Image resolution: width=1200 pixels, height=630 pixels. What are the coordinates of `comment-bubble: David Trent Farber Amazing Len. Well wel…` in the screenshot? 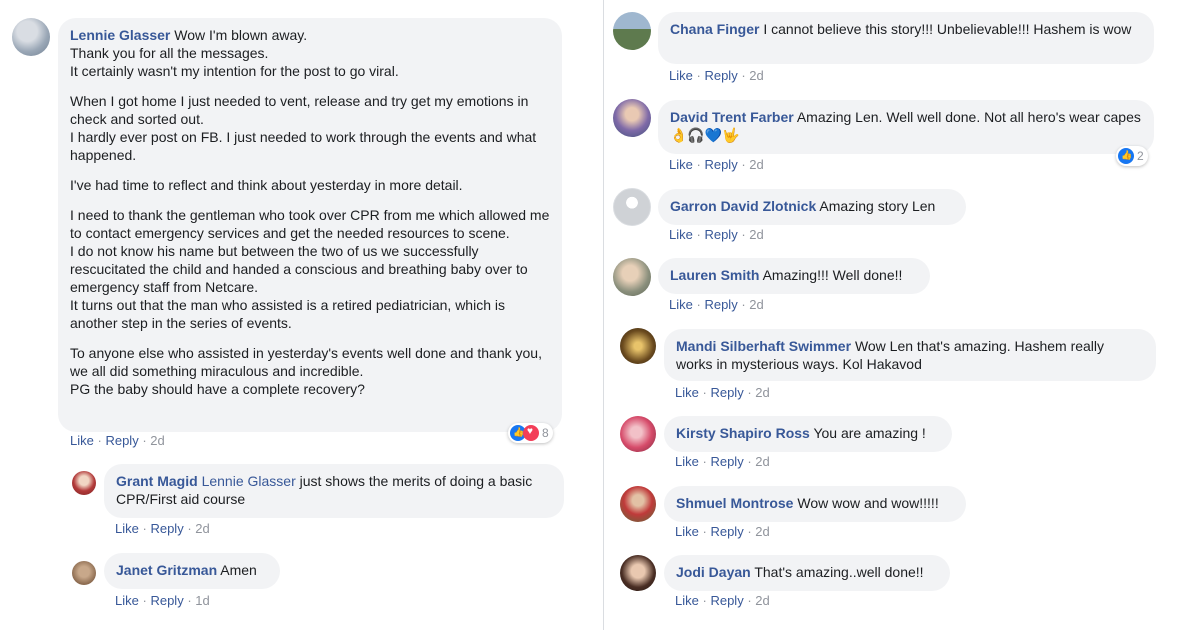 It's located at (906, 127).